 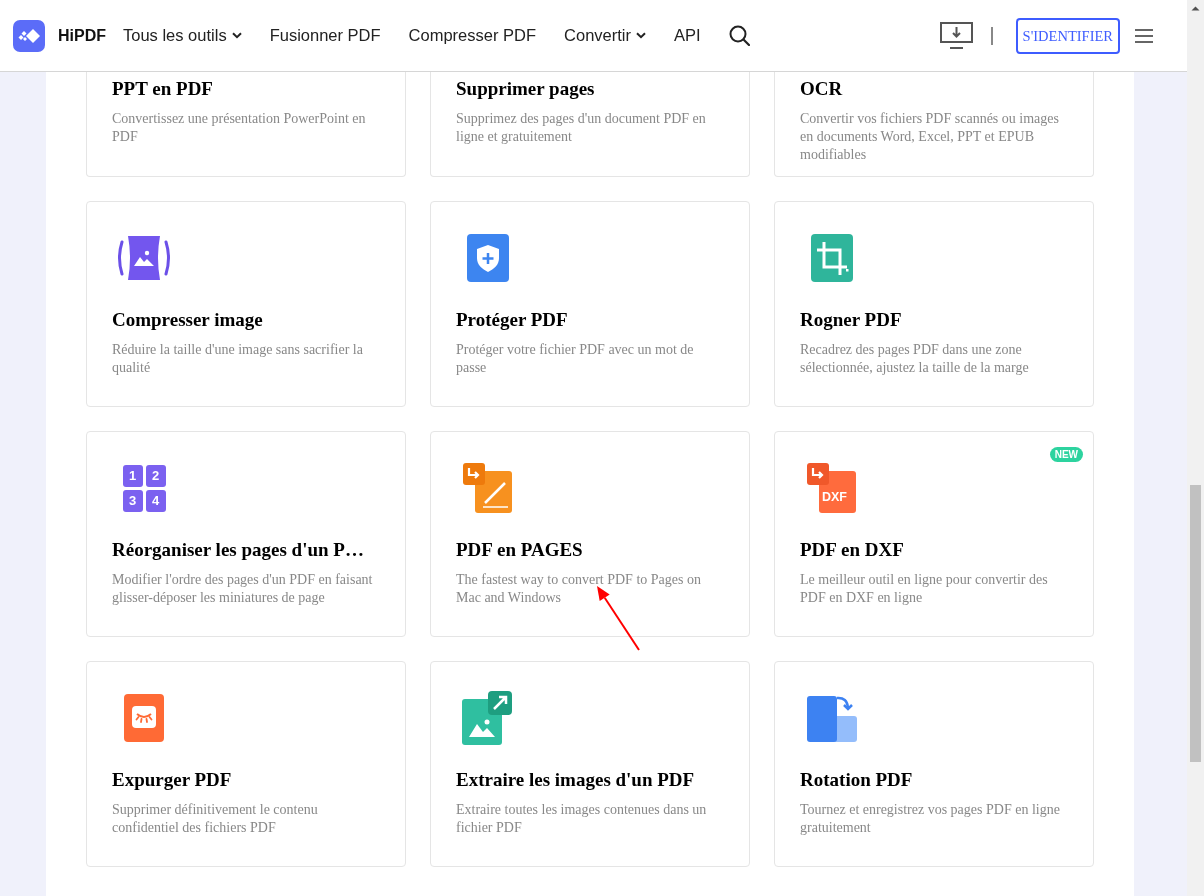 I want to click on card-description: Protéger votre fichier PDF avec un mot de passe, so click(x=575, y=359).